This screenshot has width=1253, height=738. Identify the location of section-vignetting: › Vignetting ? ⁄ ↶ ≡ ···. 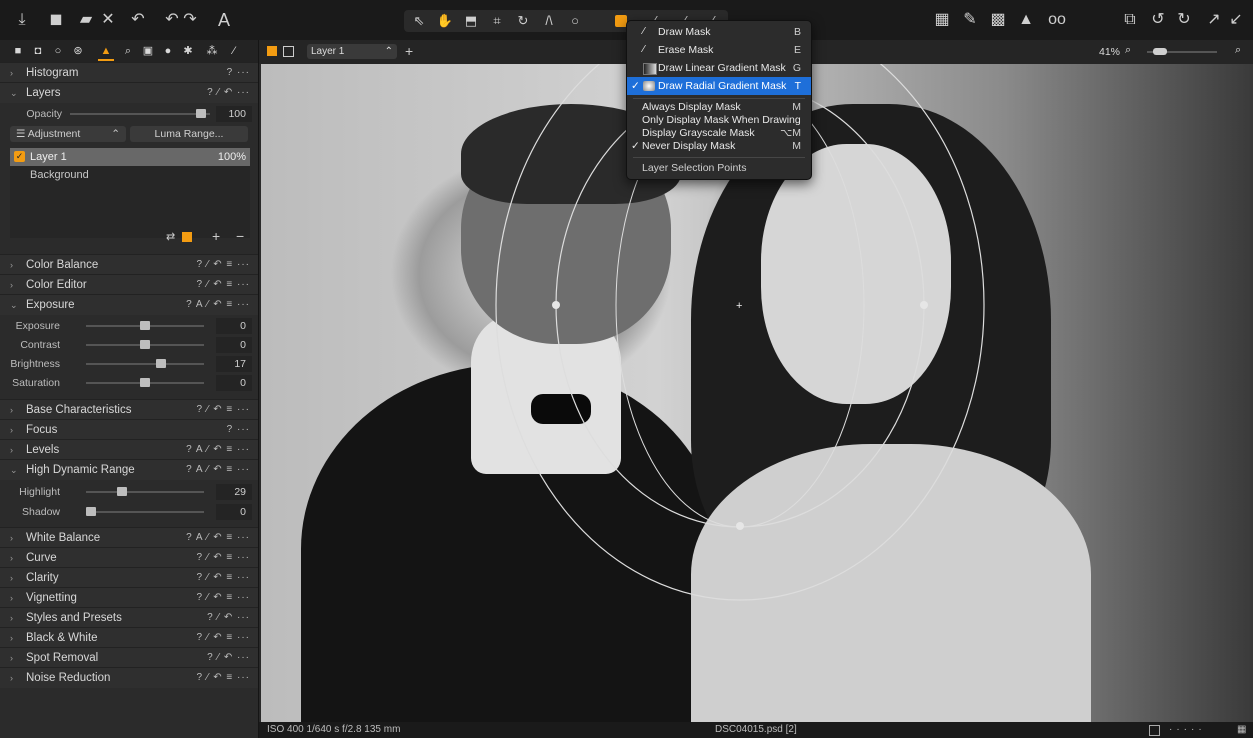
(129, 597).